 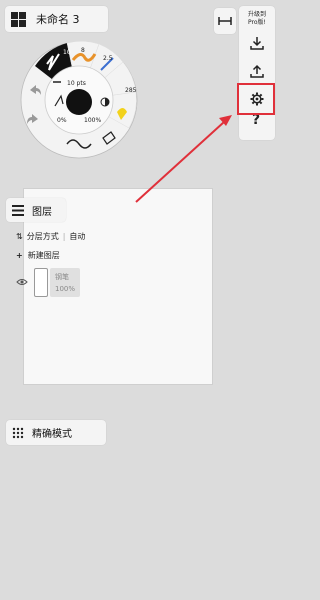 I want to click on opacity-min: 0%, so click(x=62, y=120).